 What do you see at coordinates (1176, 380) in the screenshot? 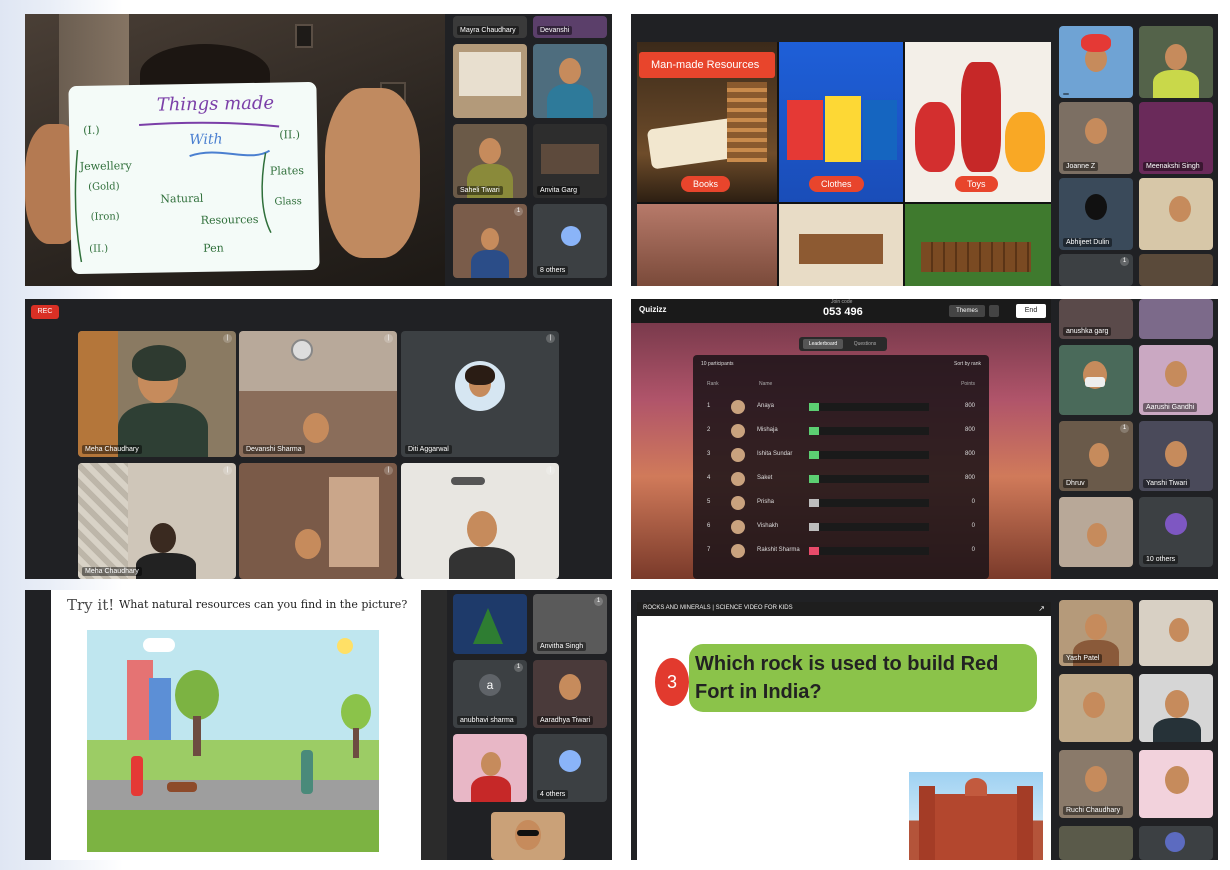
I see `participant-tile: Aarushi Gandhi` at bounding box center [1176, 380].